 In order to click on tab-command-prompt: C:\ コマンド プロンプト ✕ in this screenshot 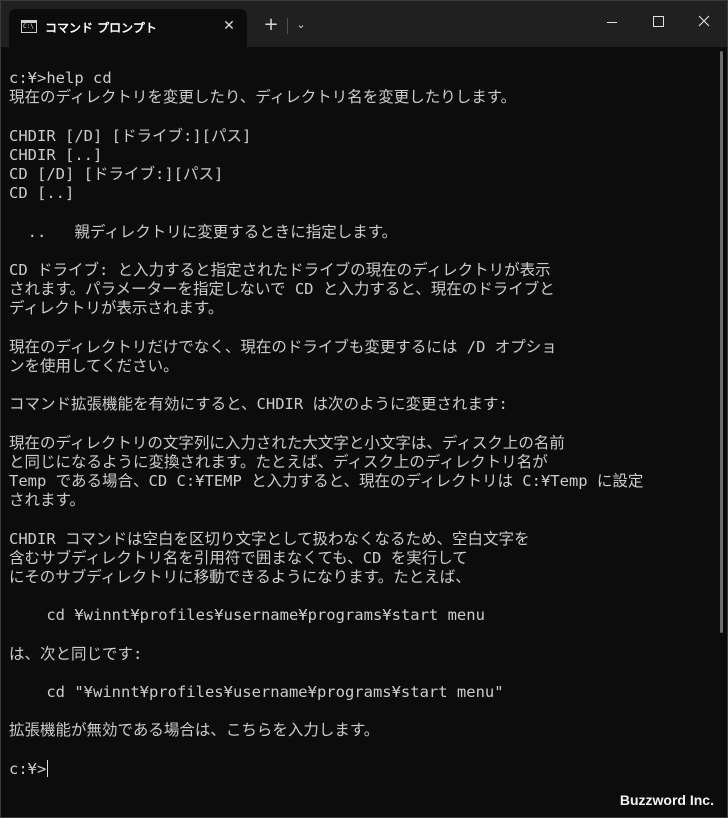, I will do `click(128, 28)`.